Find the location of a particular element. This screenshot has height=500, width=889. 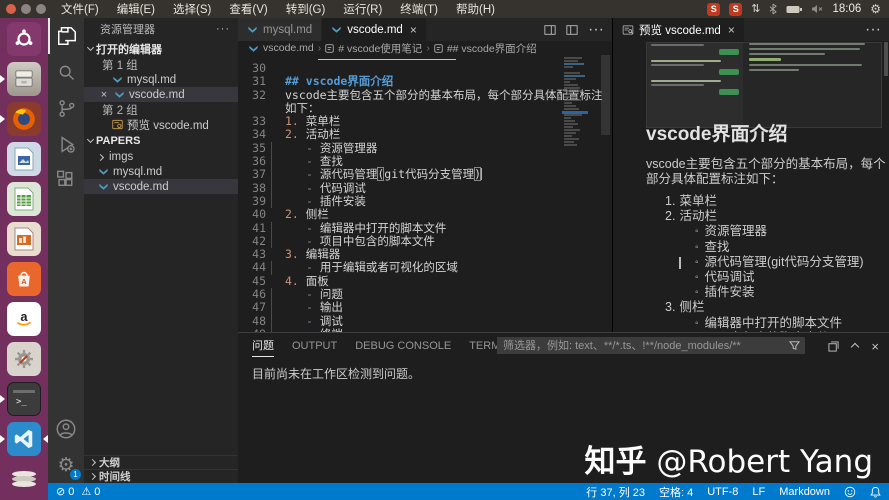

menu-终端: 终端(T) is located at coordinates (419, 9).